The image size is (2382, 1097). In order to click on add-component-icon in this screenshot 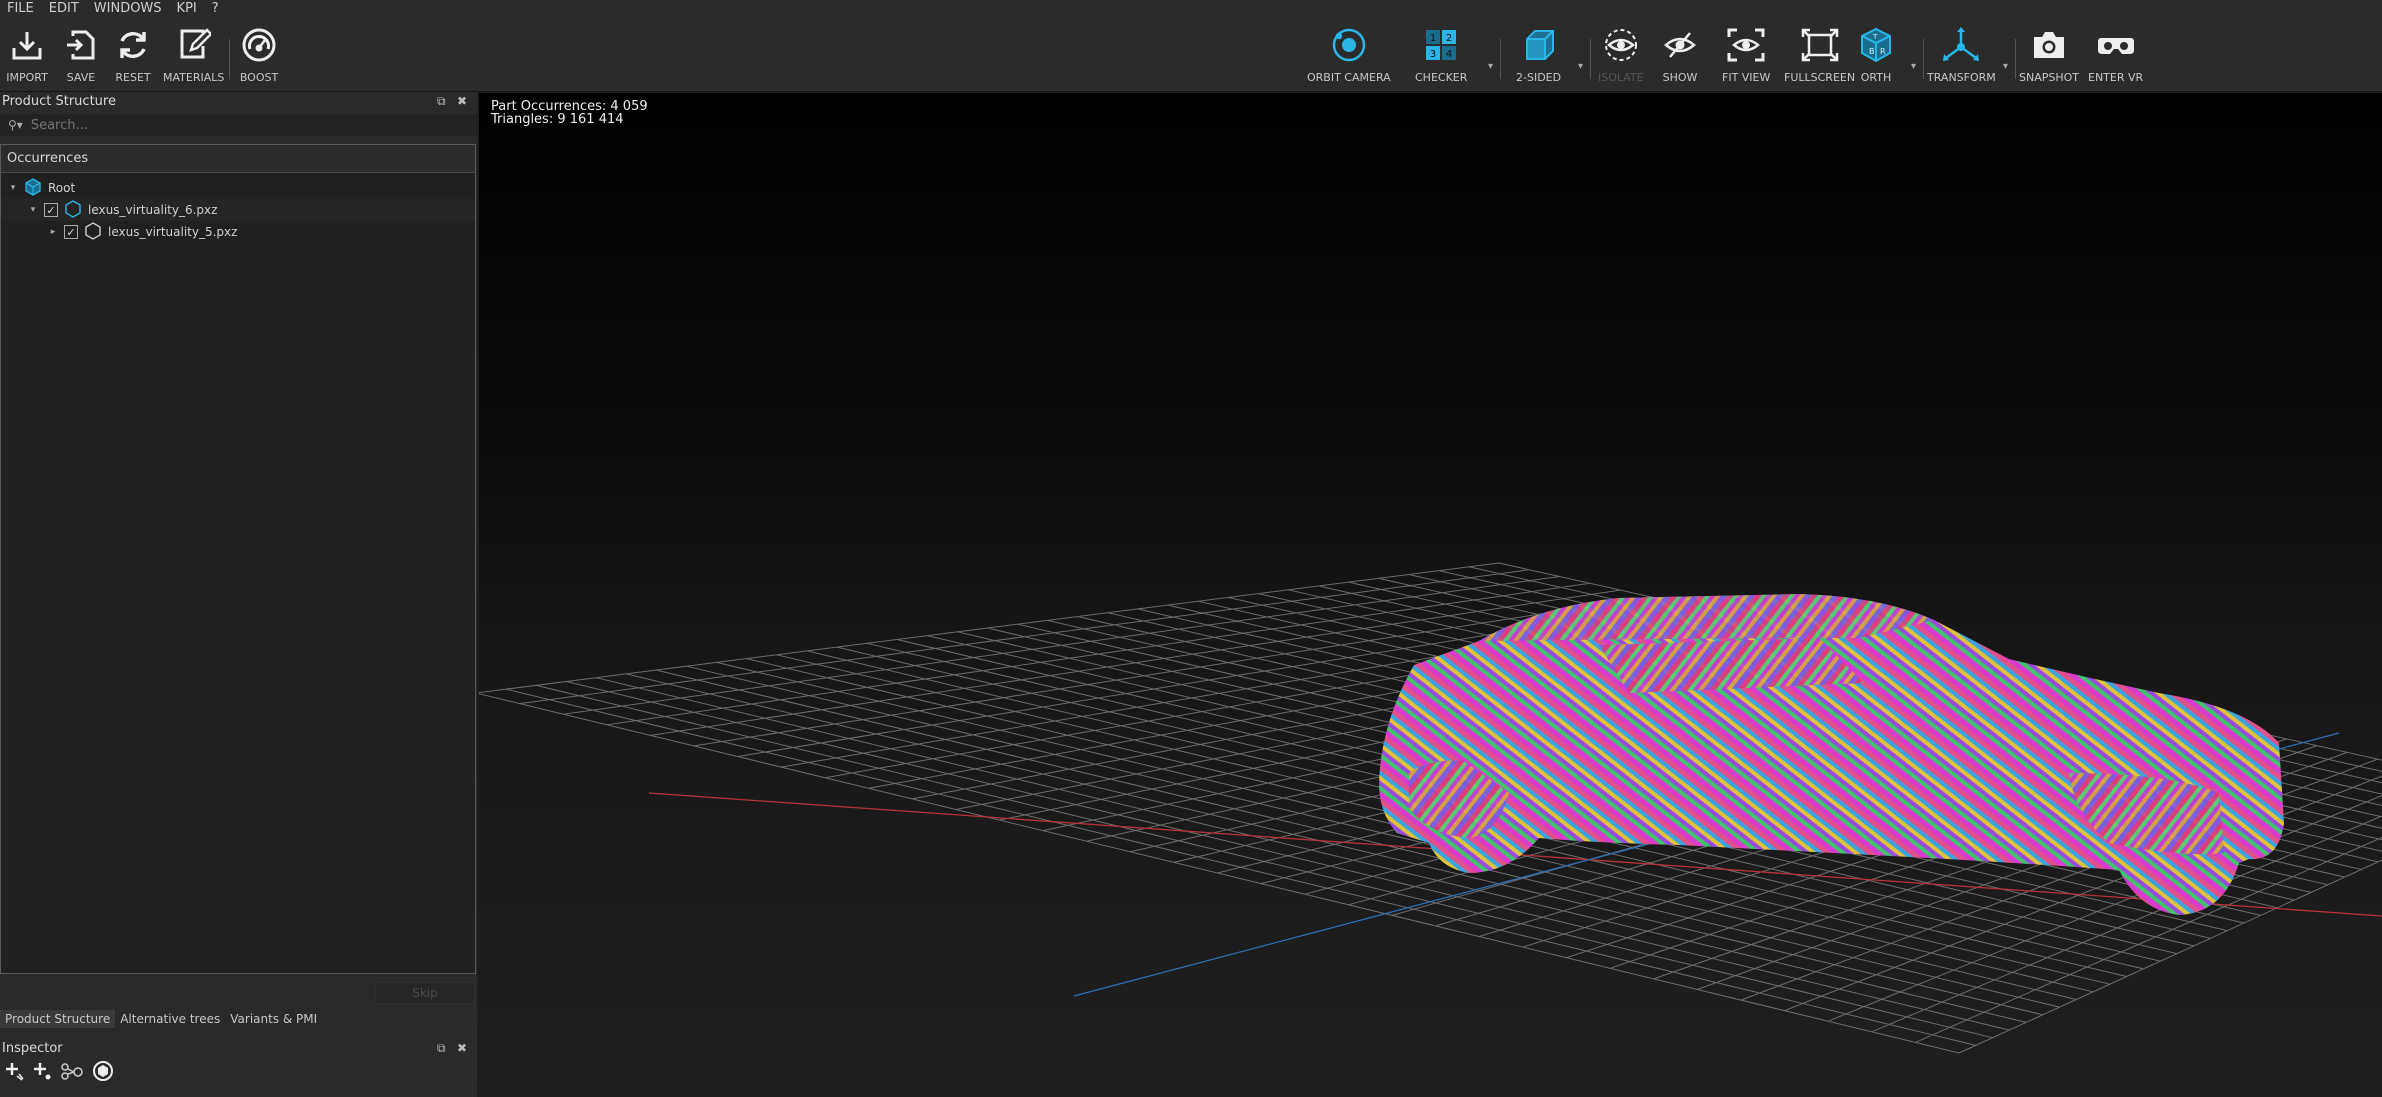, I will do `click(14, 1071)`.